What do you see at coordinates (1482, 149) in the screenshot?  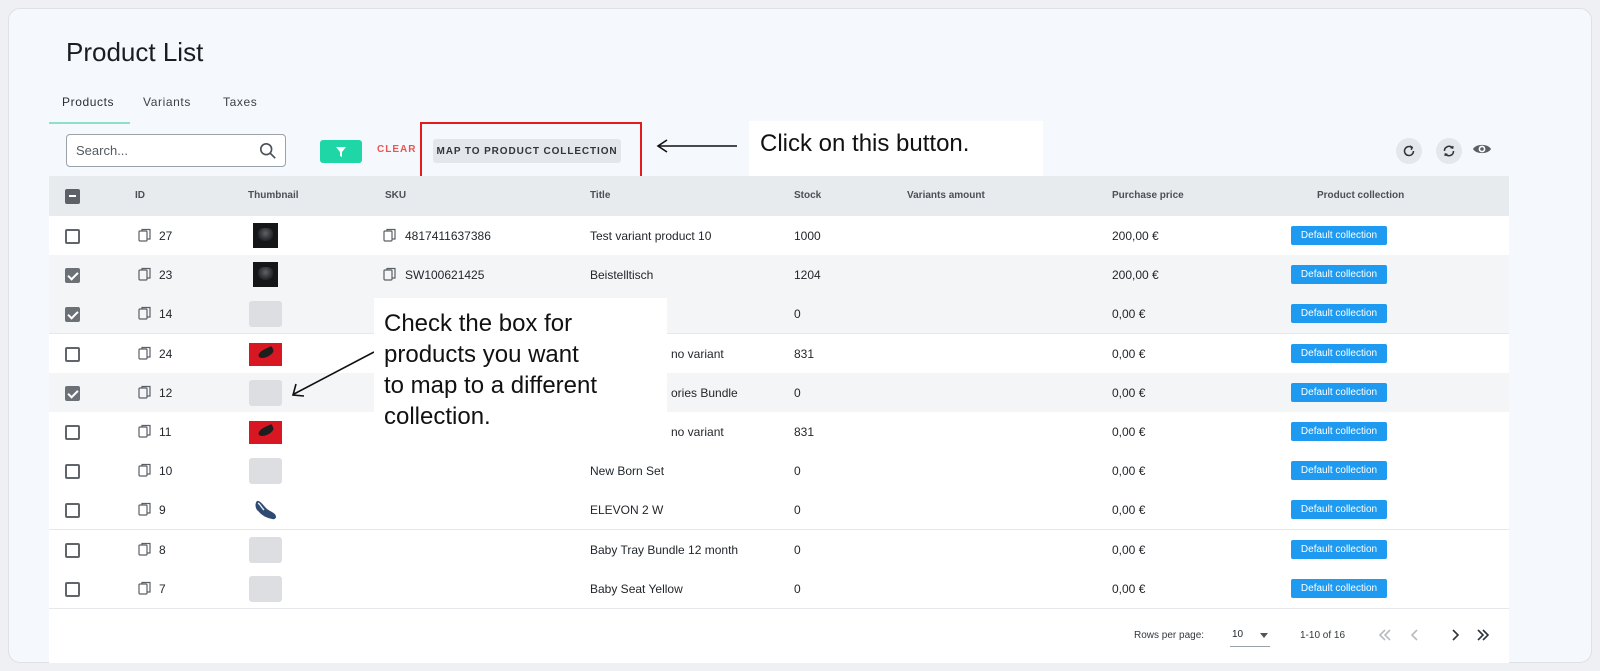 I see `visibility-eye-icon` at bounding box center [1482, 149].